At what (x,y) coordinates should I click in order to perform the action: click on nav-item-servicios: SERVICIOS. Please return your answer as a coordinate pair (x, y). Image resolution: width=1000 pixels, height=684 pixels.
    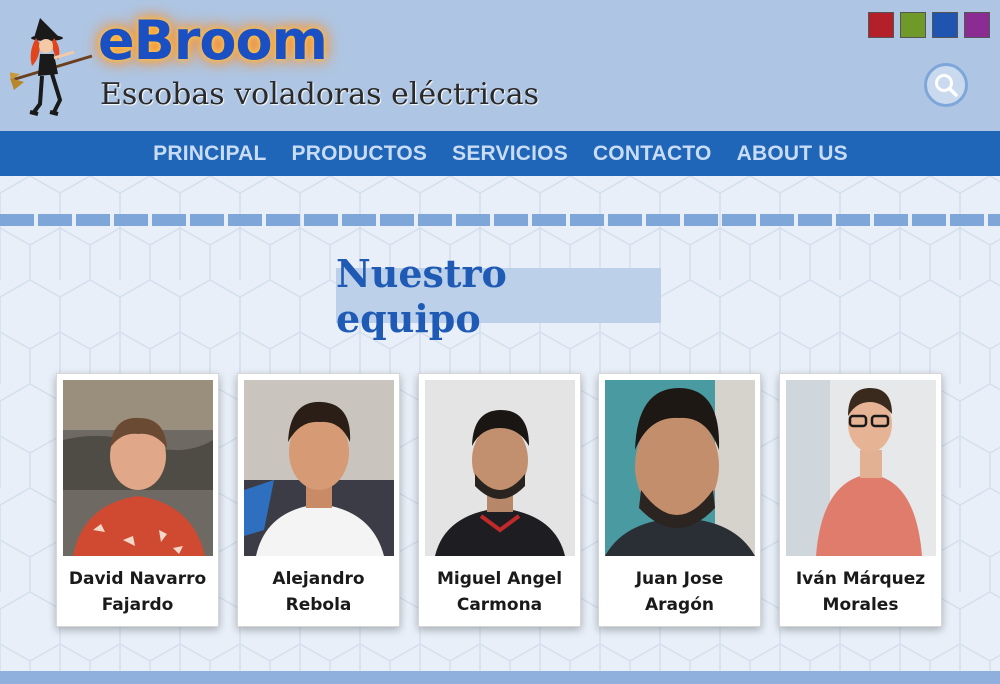
    Looking at the image, I should click on (510, 154).